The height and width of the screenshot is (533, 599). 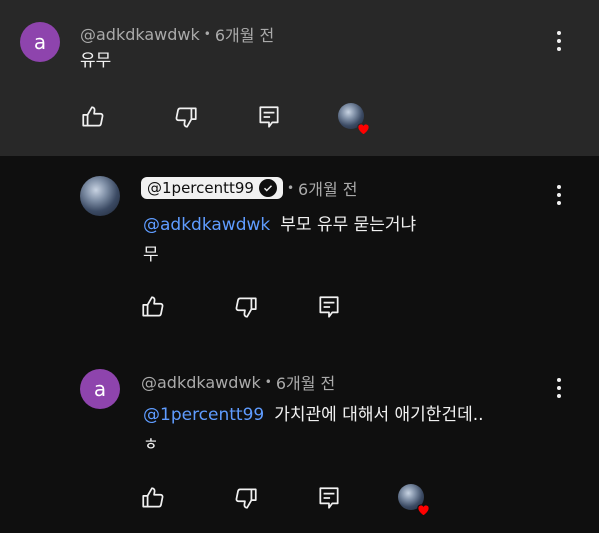 I want to click on comment-text: @adkdkawdwk 부모 유무 묻는거냐, so click(x=279, y=225).